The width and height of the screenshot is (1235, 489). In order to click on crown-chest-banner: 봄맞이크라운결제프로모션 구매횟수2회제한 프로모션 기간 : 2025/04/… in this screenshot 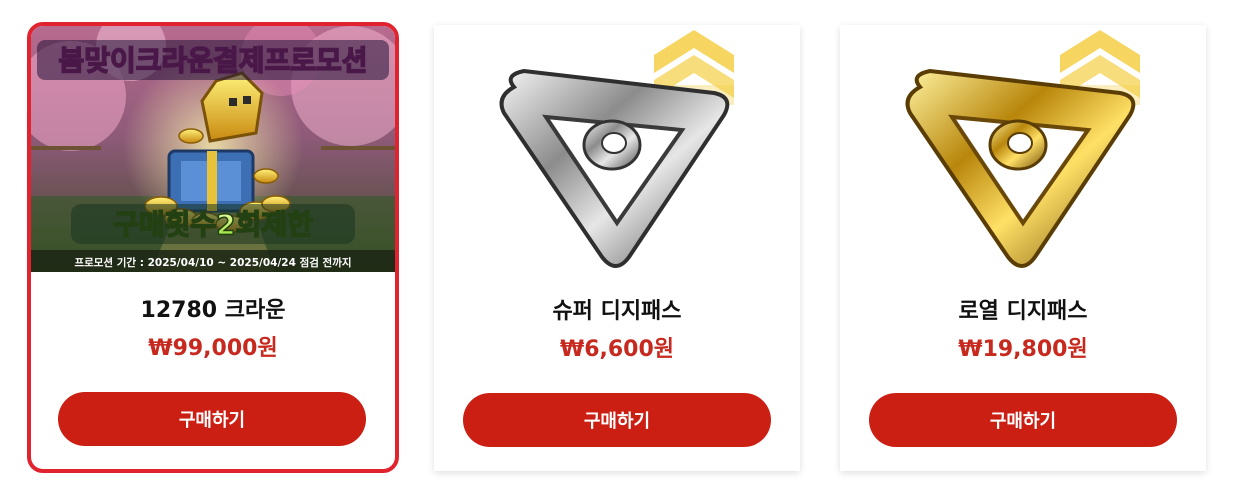, I will do `click(213, 149)`.